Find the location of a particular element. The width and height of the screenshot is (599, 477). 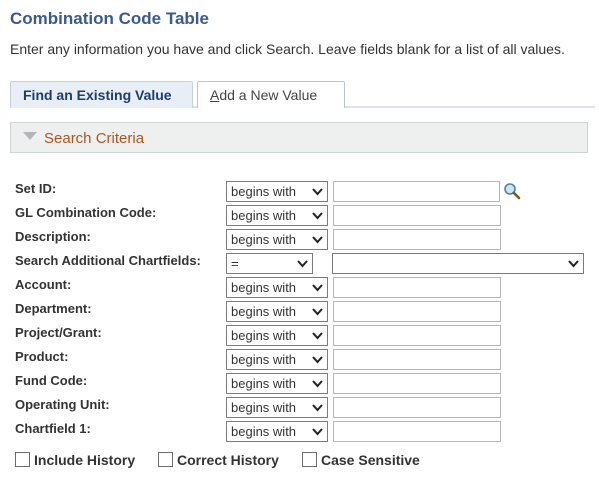

gl-combination-code-operator-value: begins with is located at coordinates (264, 215).